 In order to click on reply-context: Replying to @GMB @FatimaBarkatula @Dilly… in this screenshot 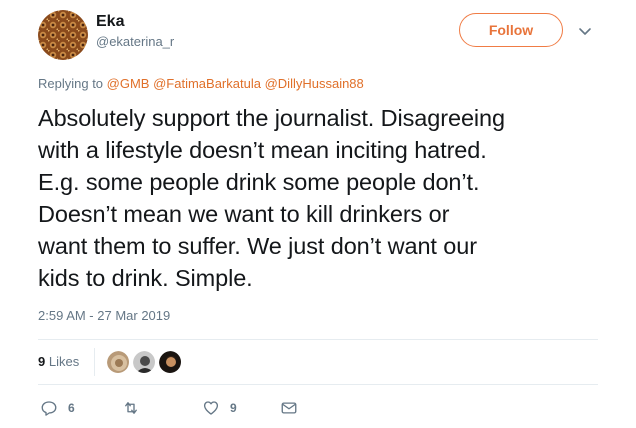, I will do `click(201, 84)`.